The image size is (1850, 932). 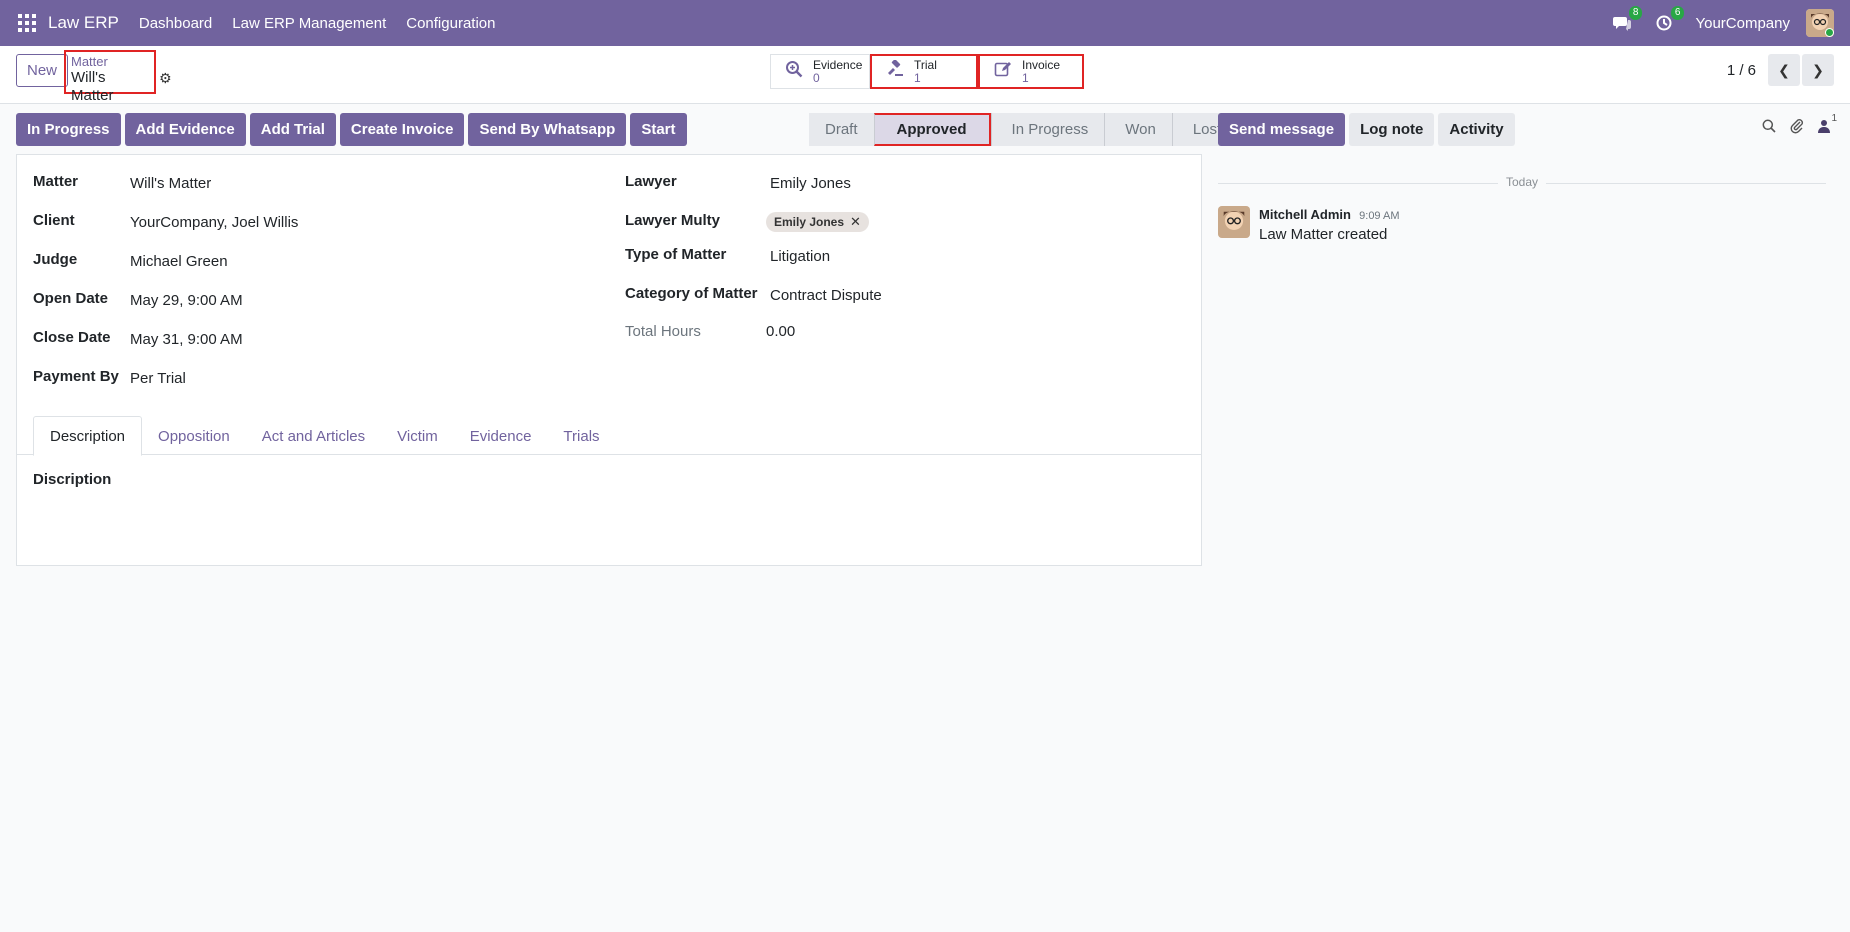 What do you see at coordinates (175, 23) in the screenshot?
I see `menu-dashboard: Dashboard` at bounding box center [175, 23].